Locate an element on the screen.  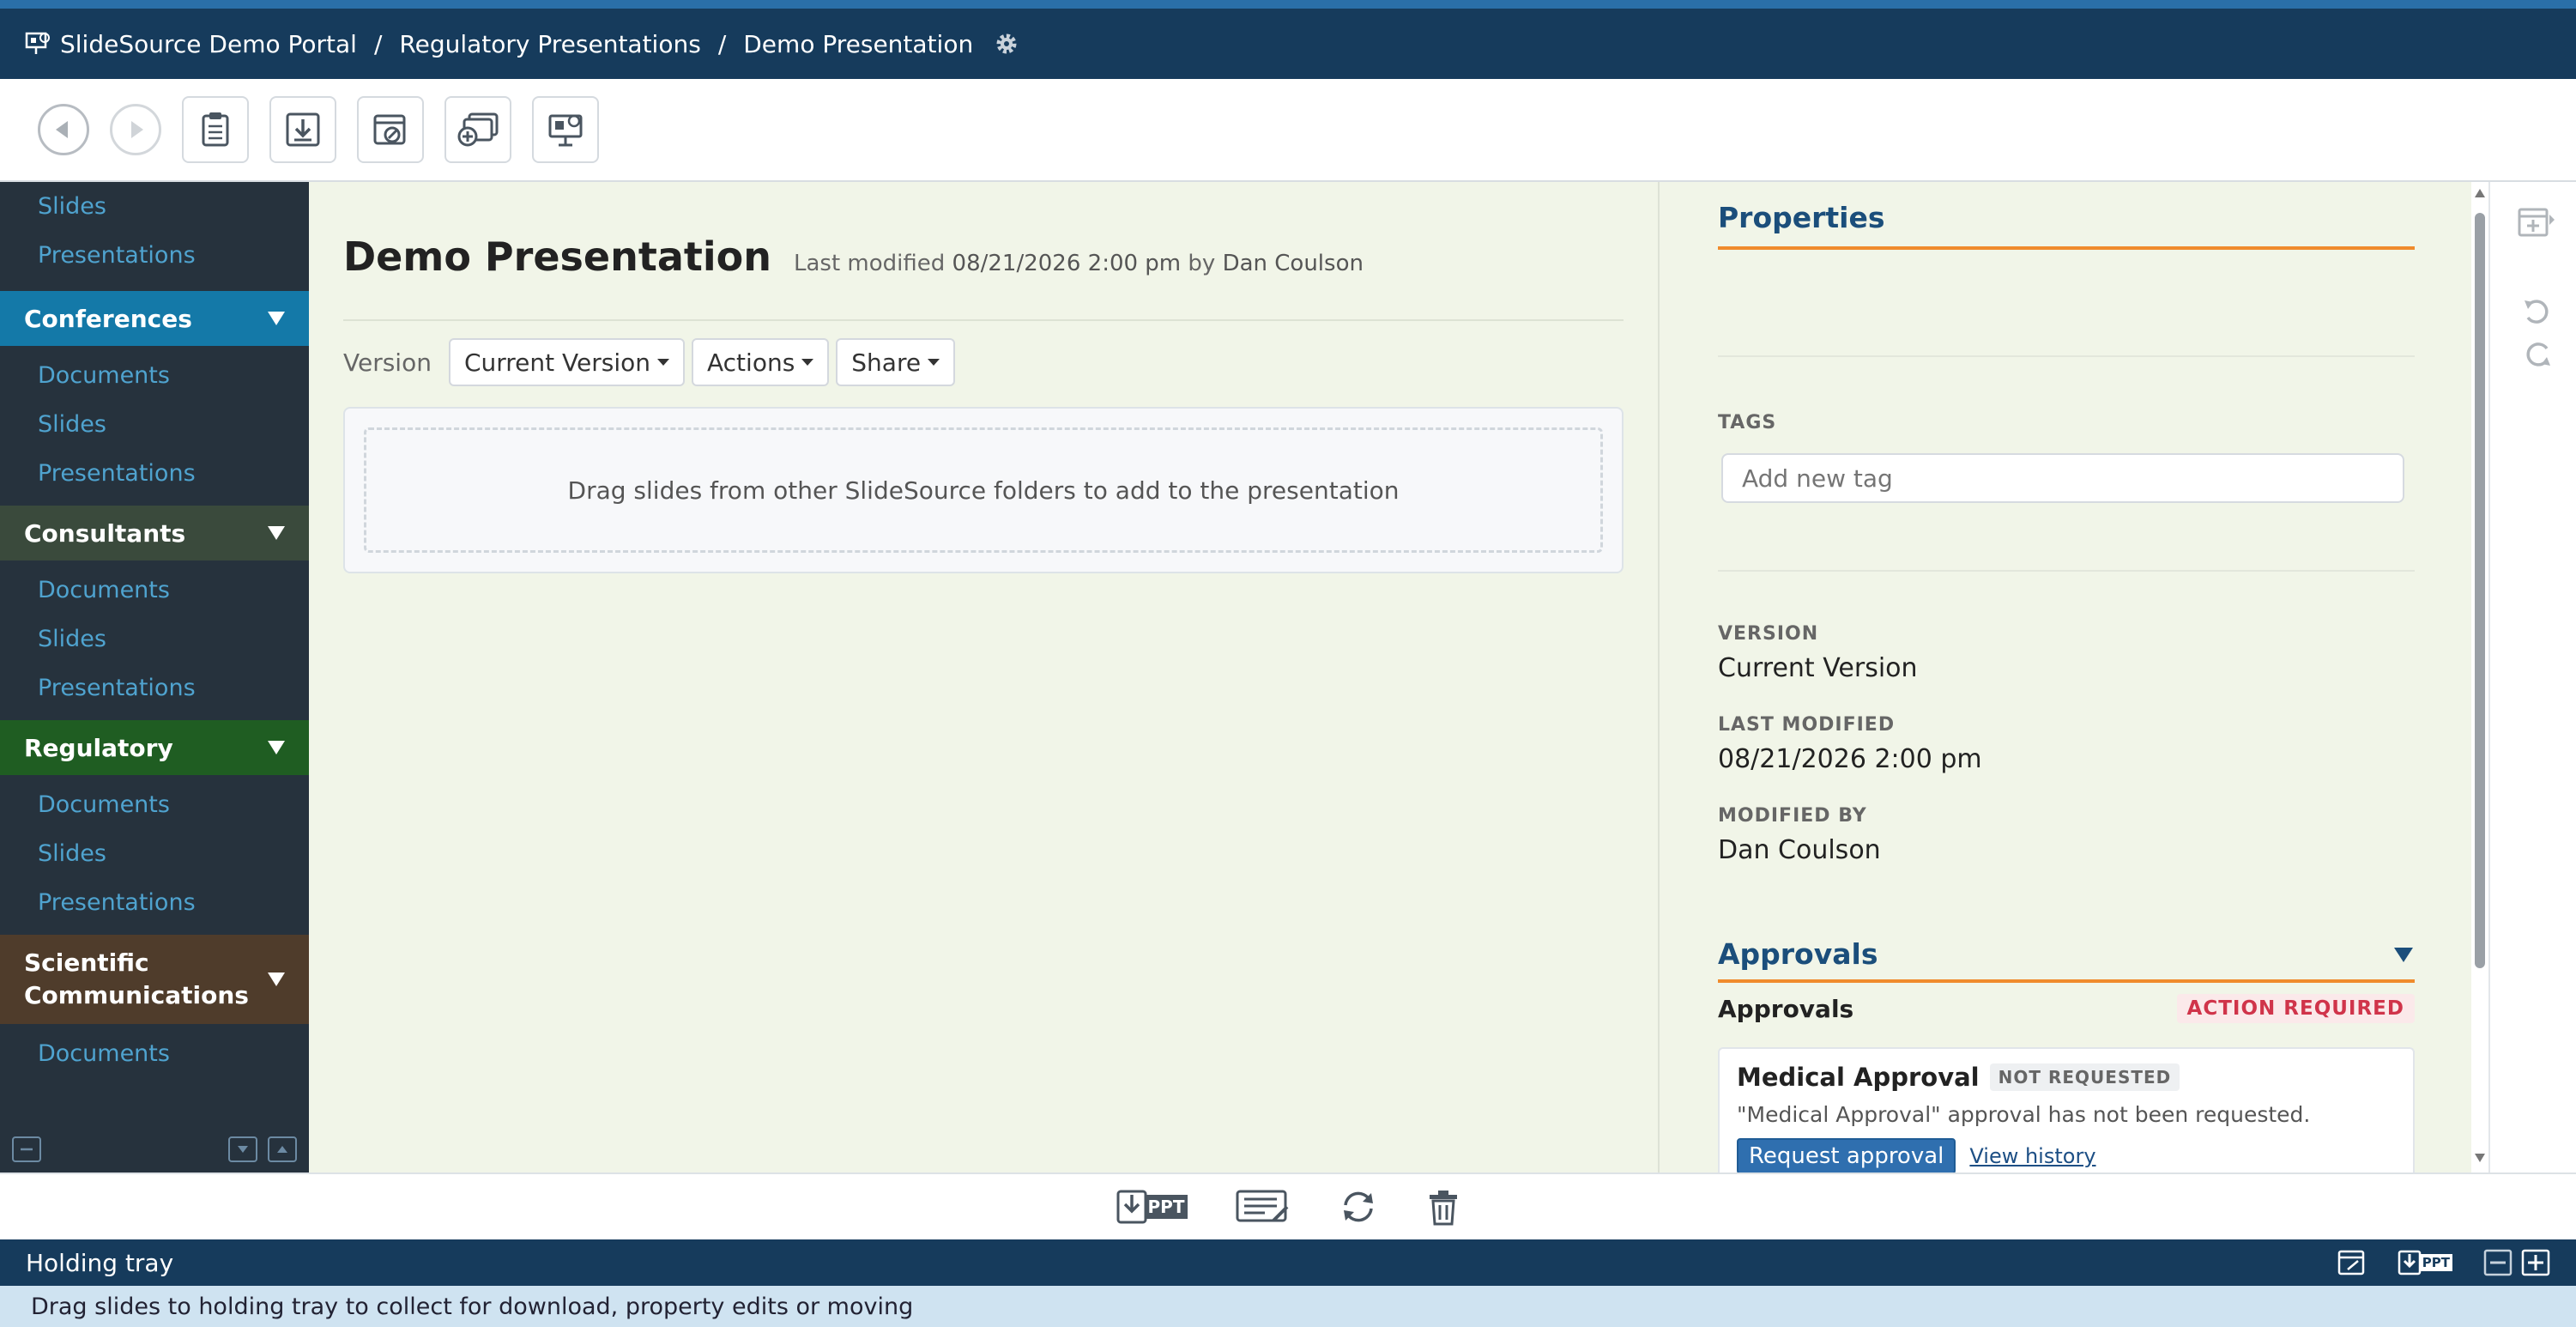
minimize-tray-icon is located at coordinates (2498, 1262).